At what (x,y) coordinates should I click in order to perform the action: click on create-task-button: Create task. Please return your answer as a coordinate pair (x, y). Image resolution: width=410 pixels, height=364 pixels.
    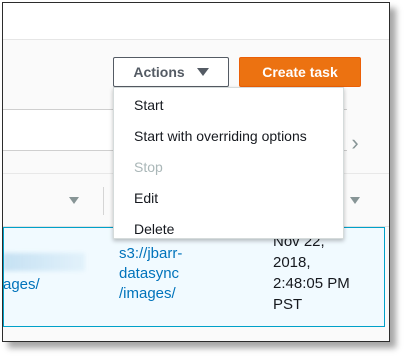
    Looking at the image, I should click on (300, 72).